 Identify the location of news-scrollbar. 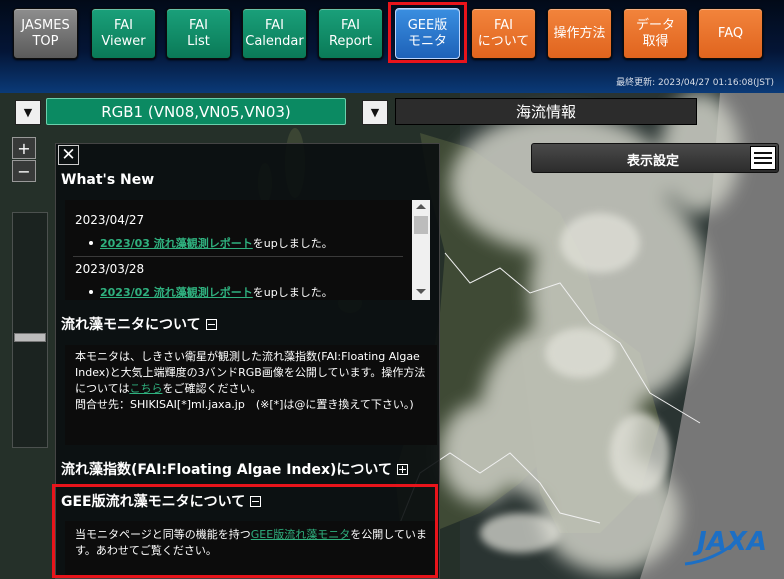
(421, 250).